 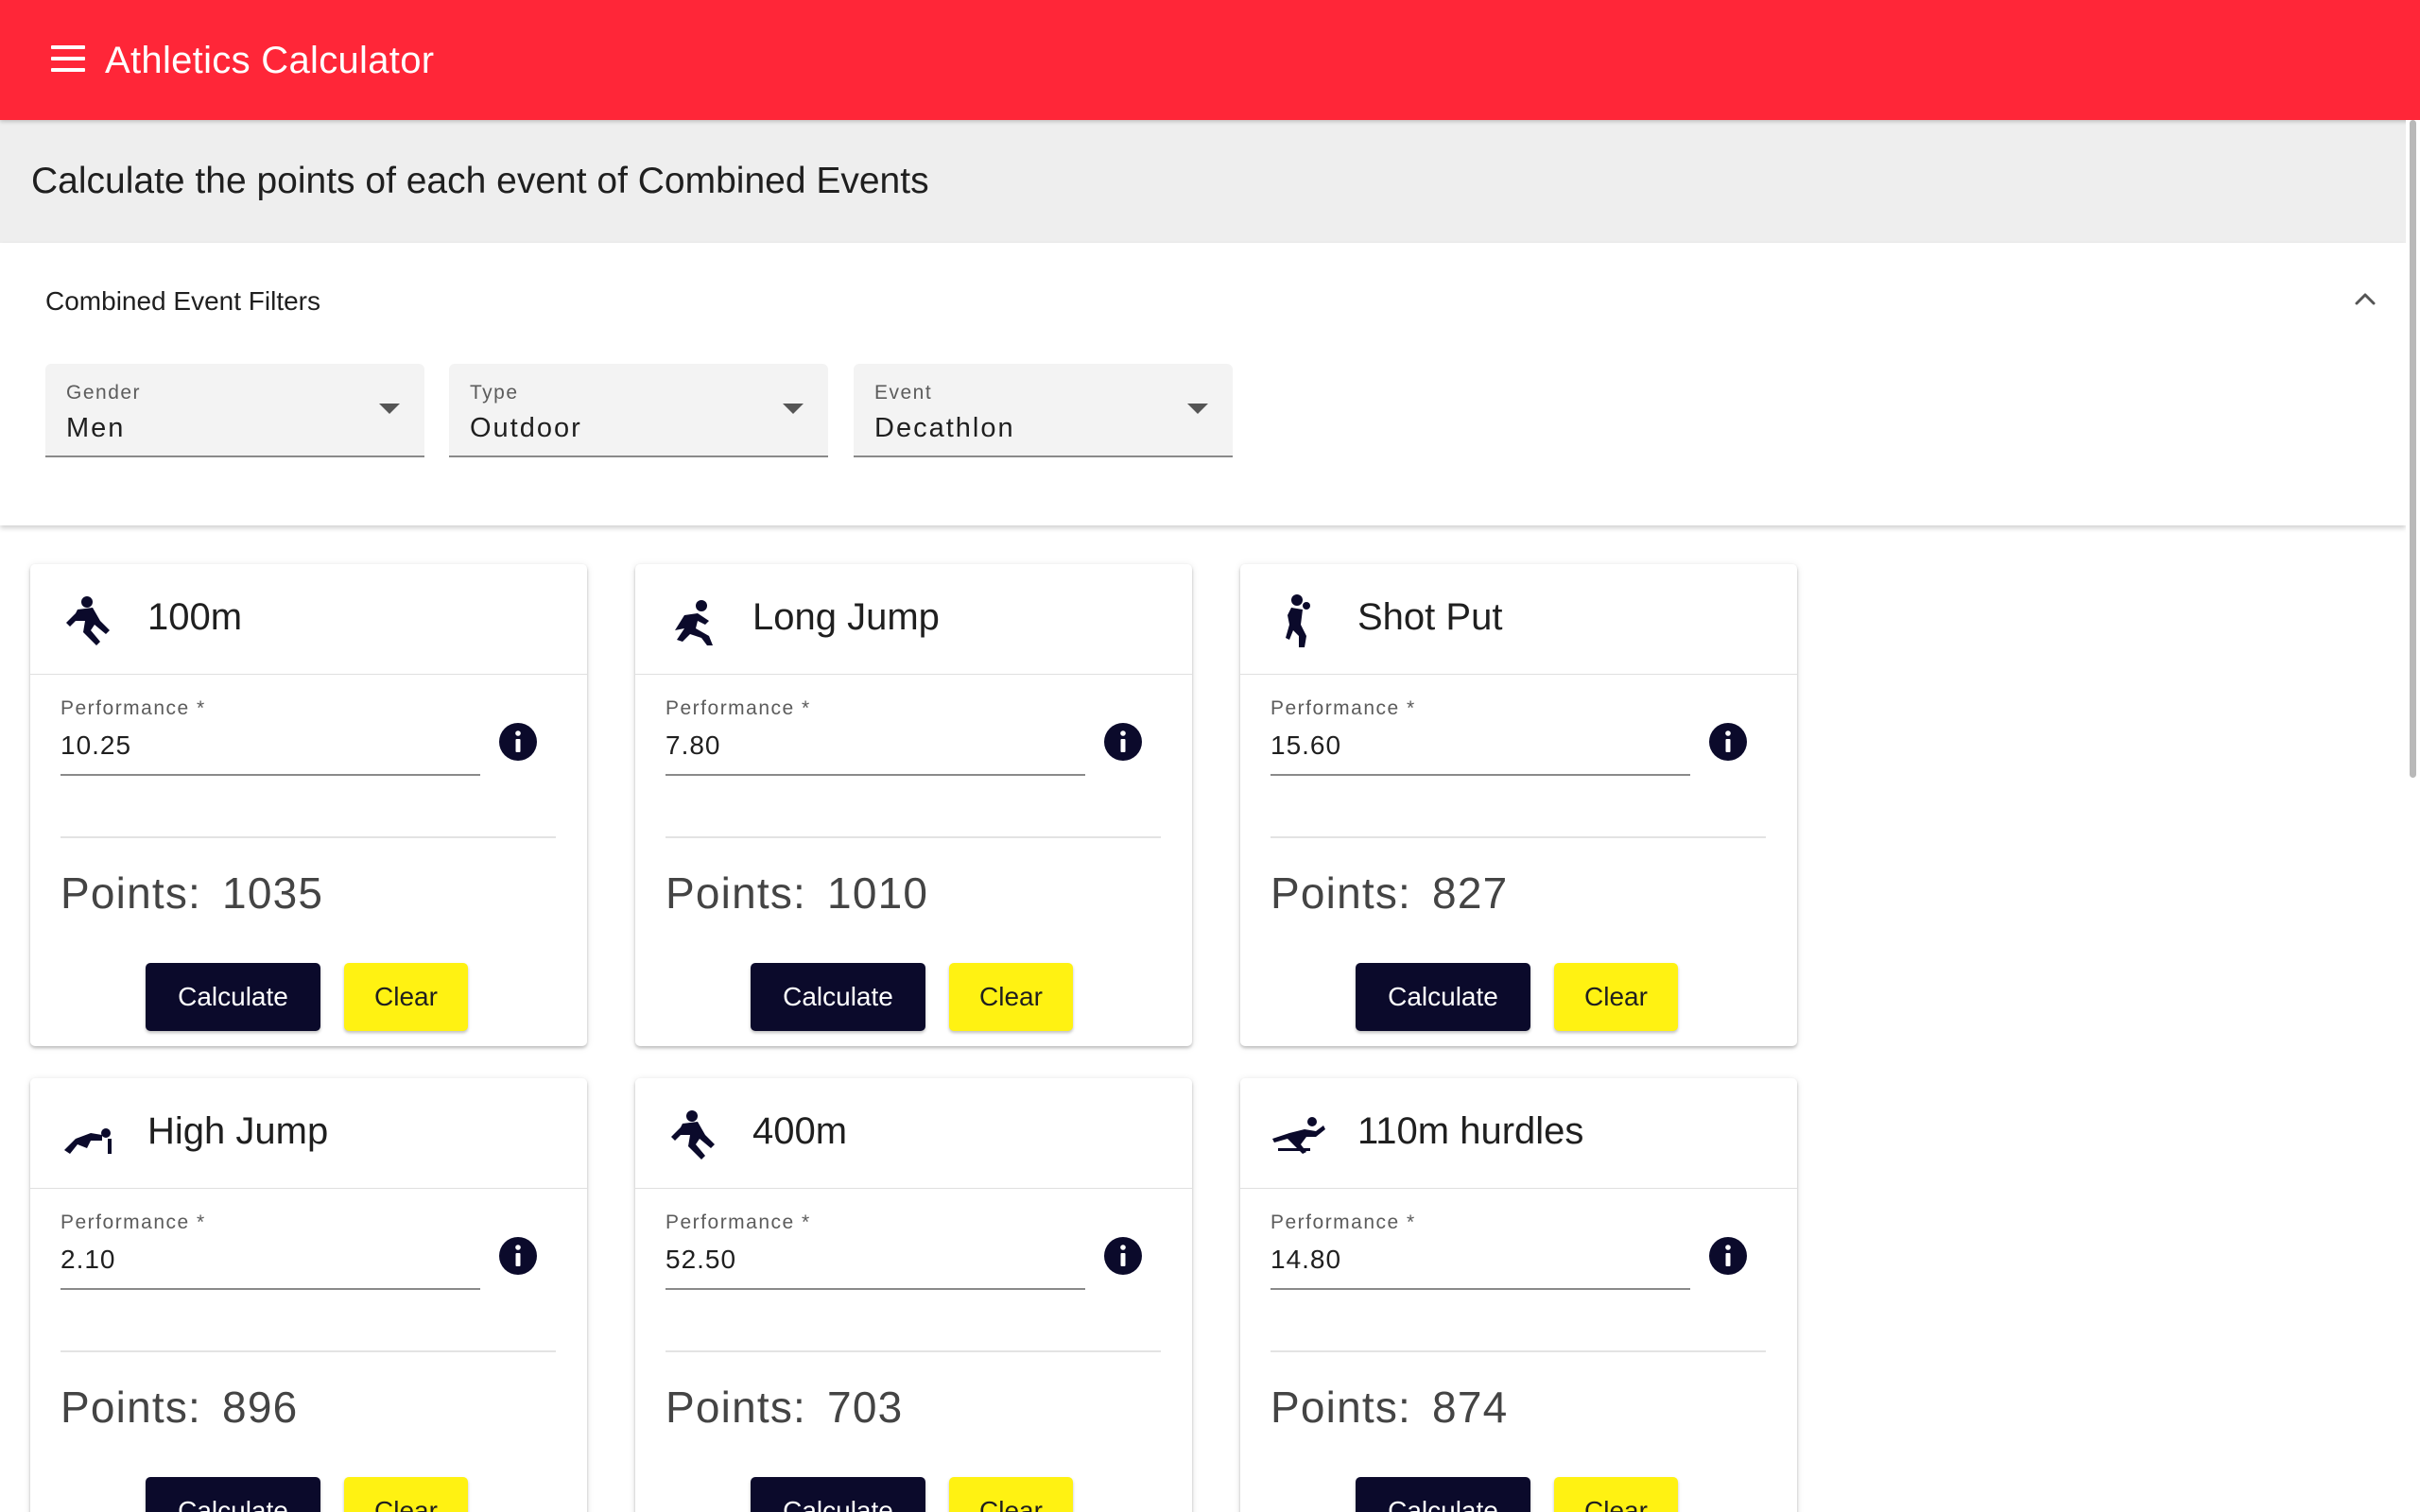 I want to click on sprinter-icon, so click(x=88, y=620).